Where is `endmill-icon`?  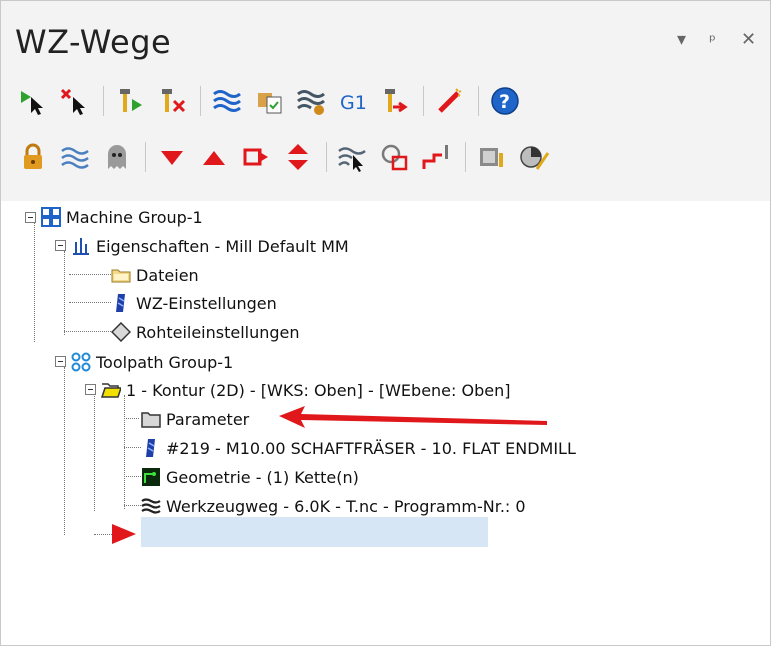 endmill-icon is located at coordinates (151, 448).